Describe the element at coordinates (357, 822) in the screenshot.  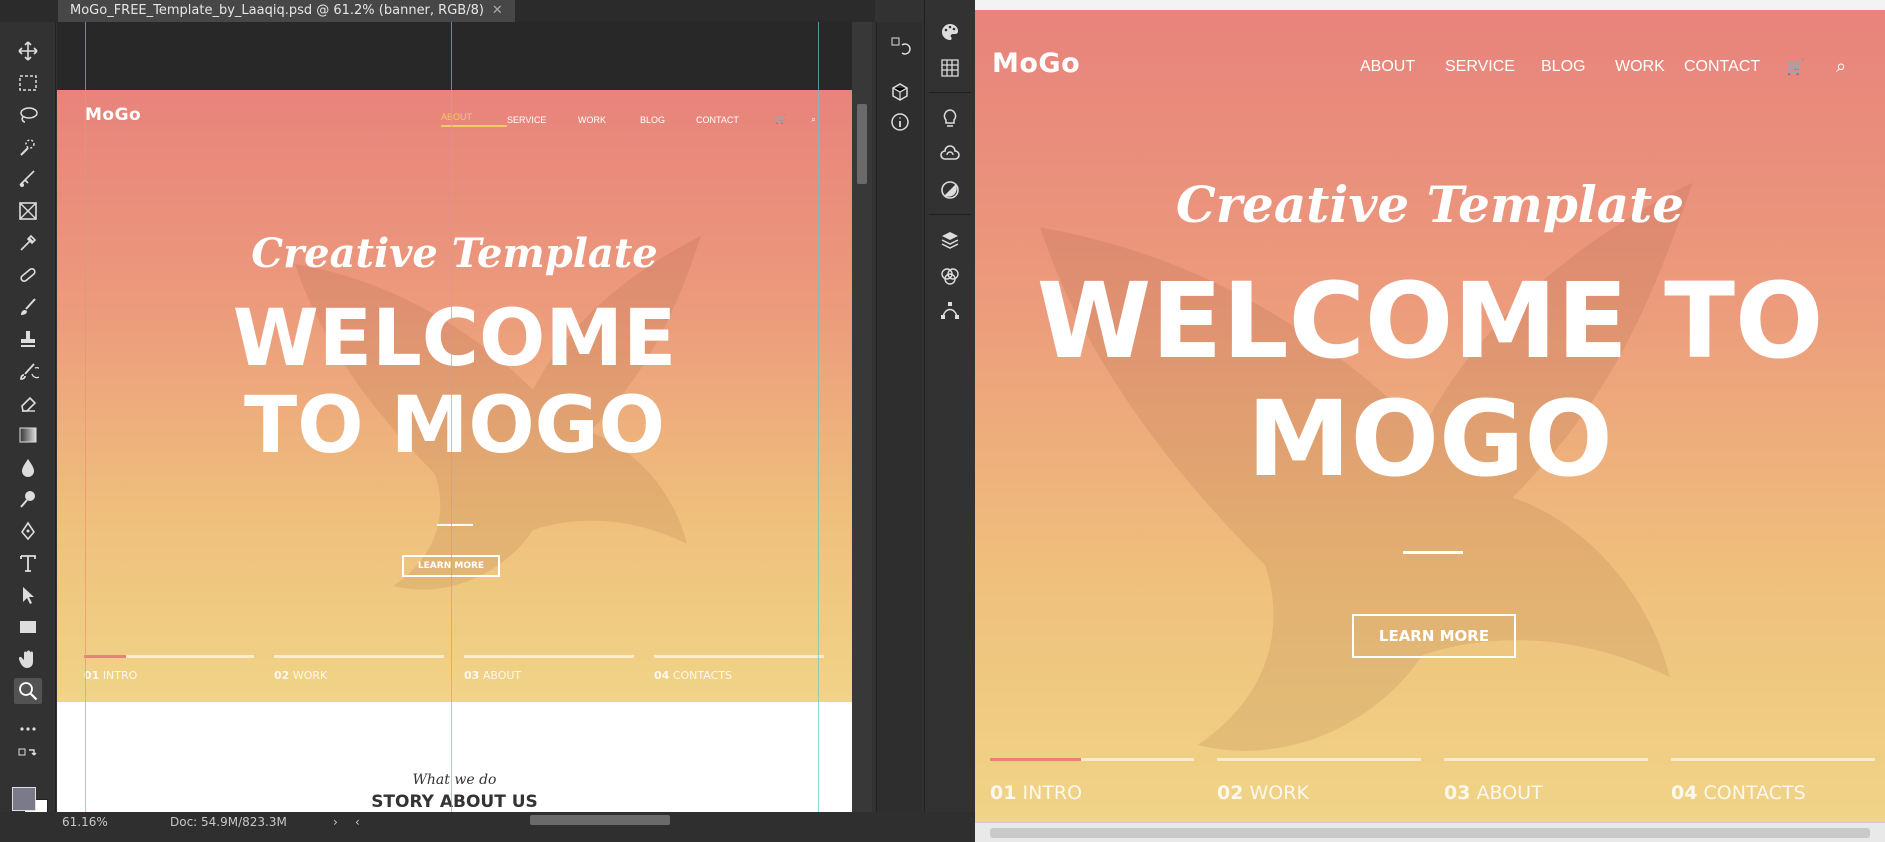
I see `scroll-left-icon: ‹` at that location.